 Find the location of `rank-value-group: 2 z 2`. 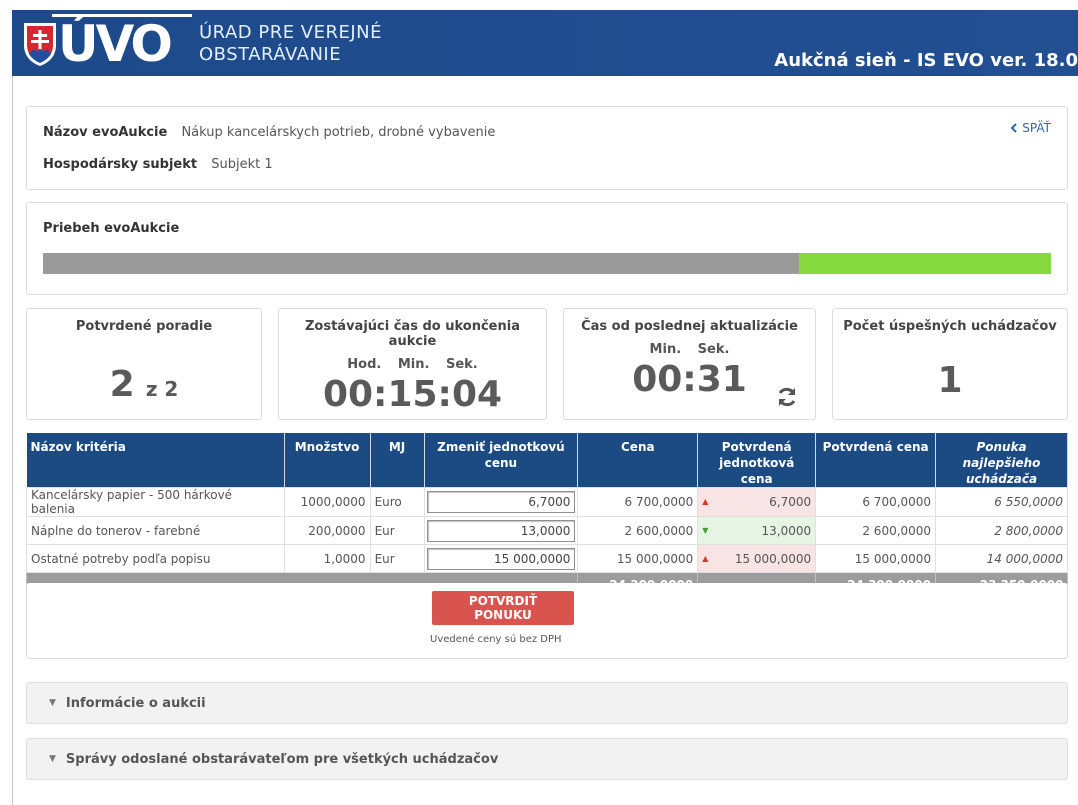

rank-value-group: 2 z 2 is located at coordinates (144, 384).